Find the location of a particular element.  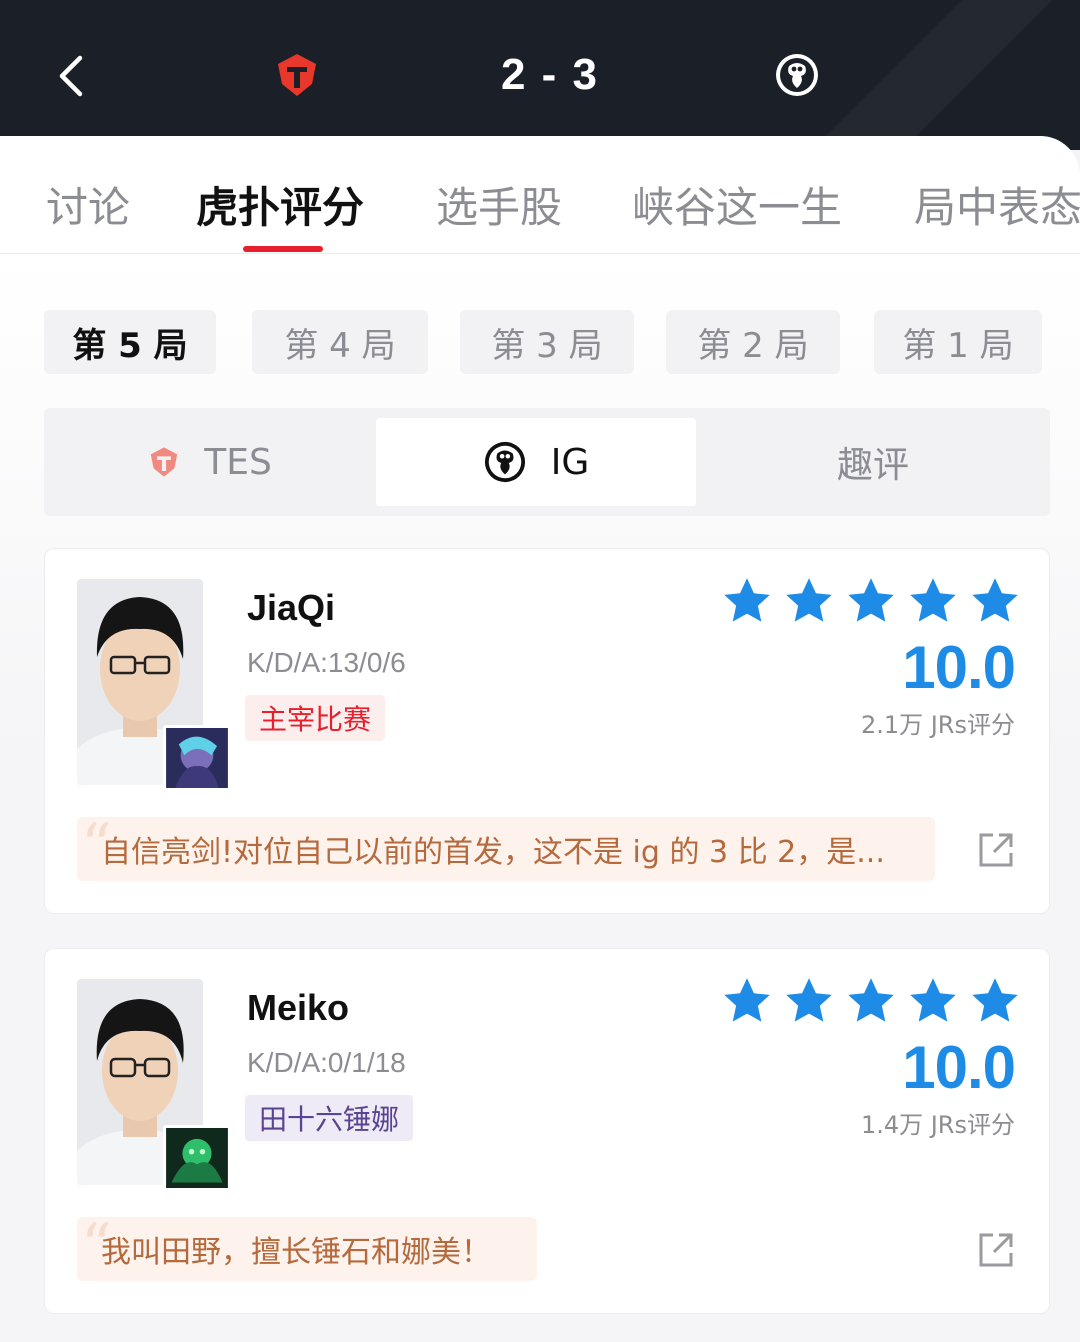

tab-hupu-rating: 虎扑评分 is located at coordinates (280, 204).